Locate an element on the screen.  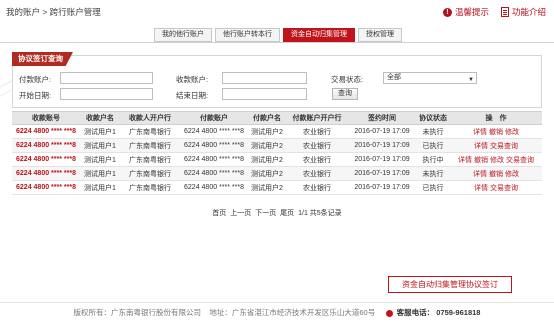
pagination: 首页 上一页 下一页 尾页 1/1 共5条记录 is located at coordinates (277, 213).